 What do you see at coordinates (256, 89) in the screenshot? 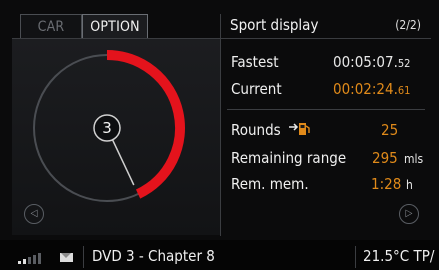
I see `current-label: Current` at bounding box center [256, 89].